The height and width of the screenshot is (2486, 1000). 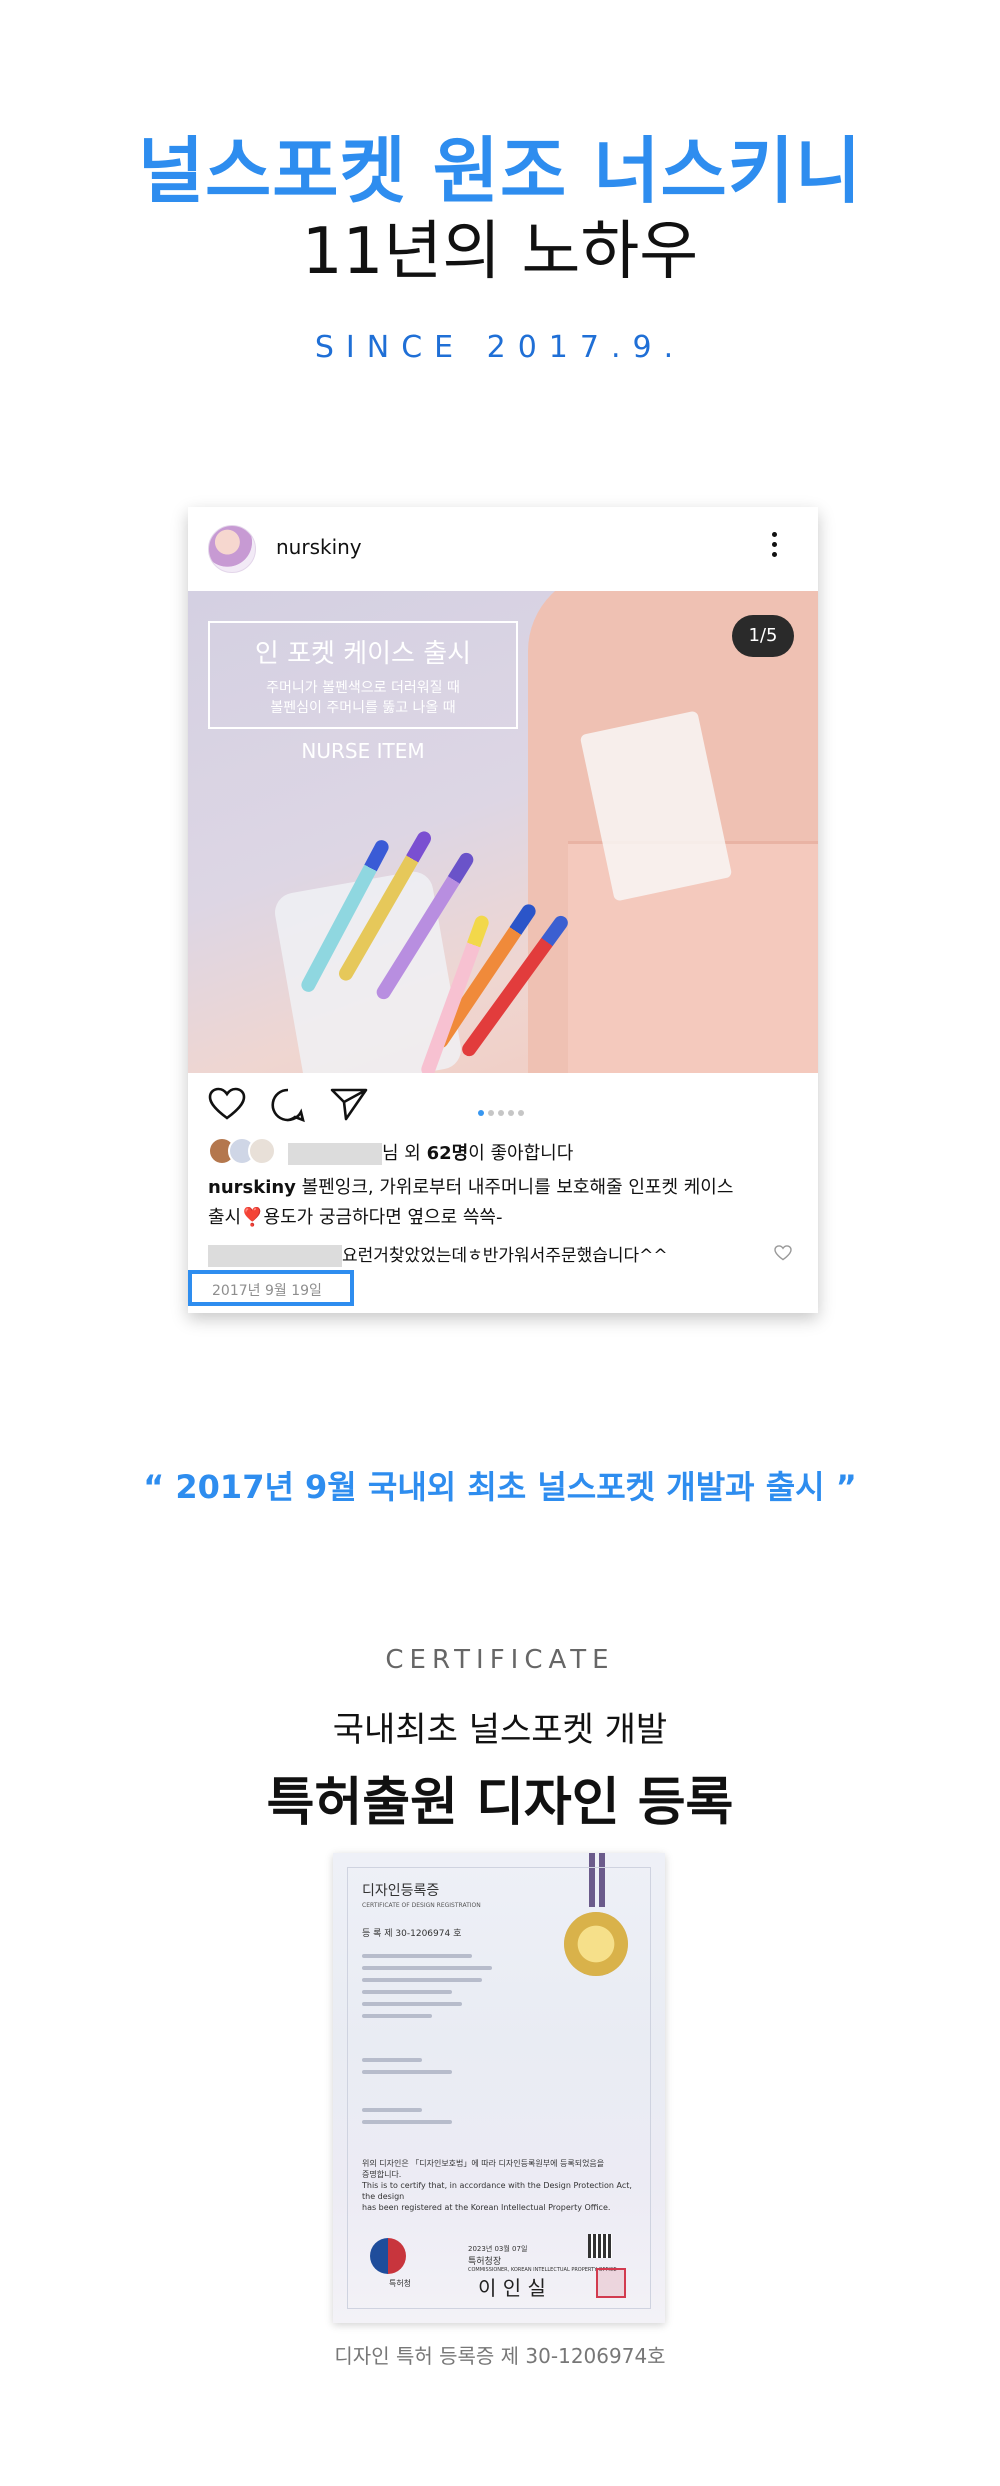 What do you see at coordinates (421, 1905) in the screenshot?
I see `doc-heading-en: CERTIFICATE OF DESIGN REGISTRATION` at bounding box center [421, 1905].